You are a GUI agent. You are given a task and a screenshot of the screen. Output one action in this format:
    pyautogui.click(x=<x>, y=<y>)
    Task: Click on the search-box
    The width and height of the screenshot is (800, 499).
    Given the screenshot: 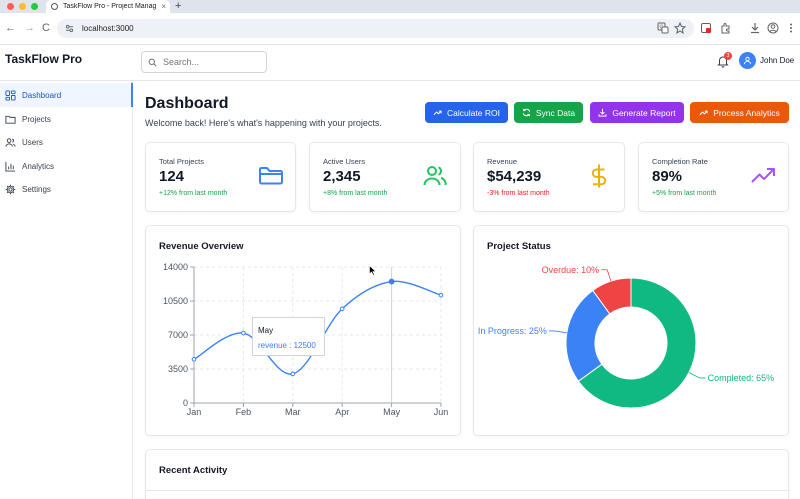 What is the action you would take?
    pyautogui.click(x=204, y=62)
    